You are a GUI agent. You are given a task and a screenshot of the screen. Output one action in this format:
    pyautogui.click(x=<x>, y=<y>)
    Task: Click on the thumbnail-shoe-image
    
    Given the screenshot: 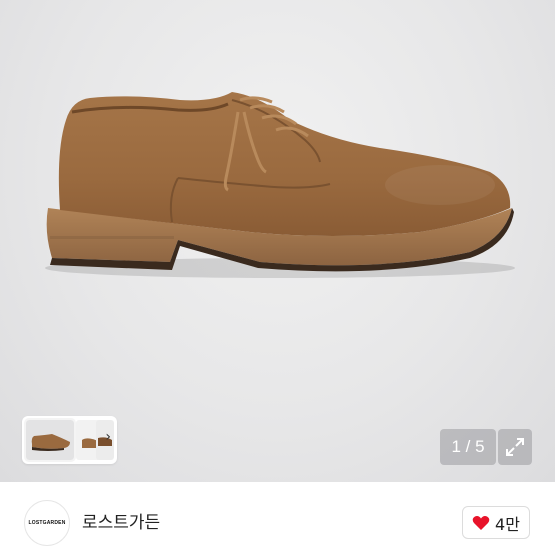 What is the action you would take?
    pyautogui.click(x=50, y=442)
    